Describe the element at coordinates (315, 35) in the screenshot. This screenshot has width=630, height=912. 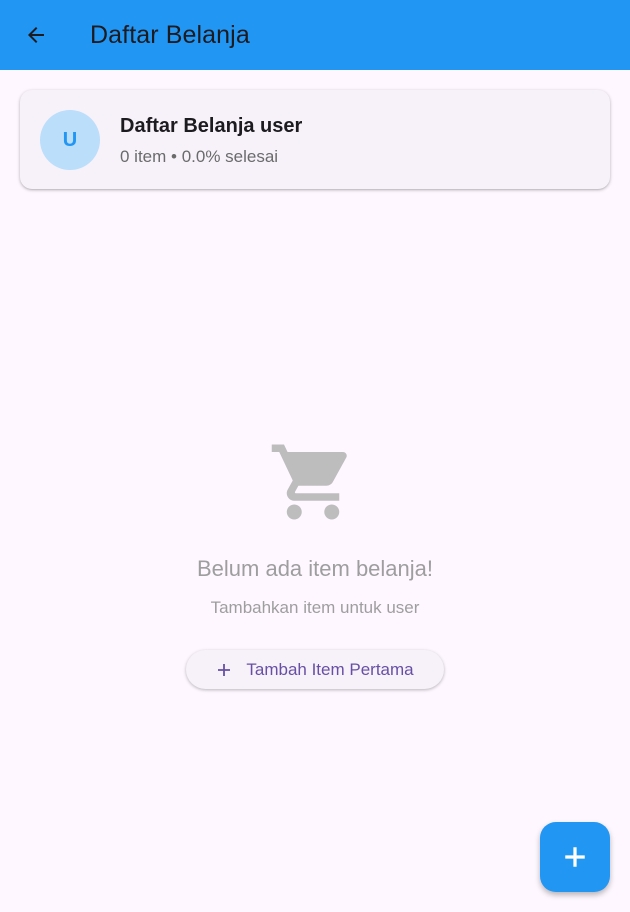
I see `app-bar: Daftar Belanja` at that location.